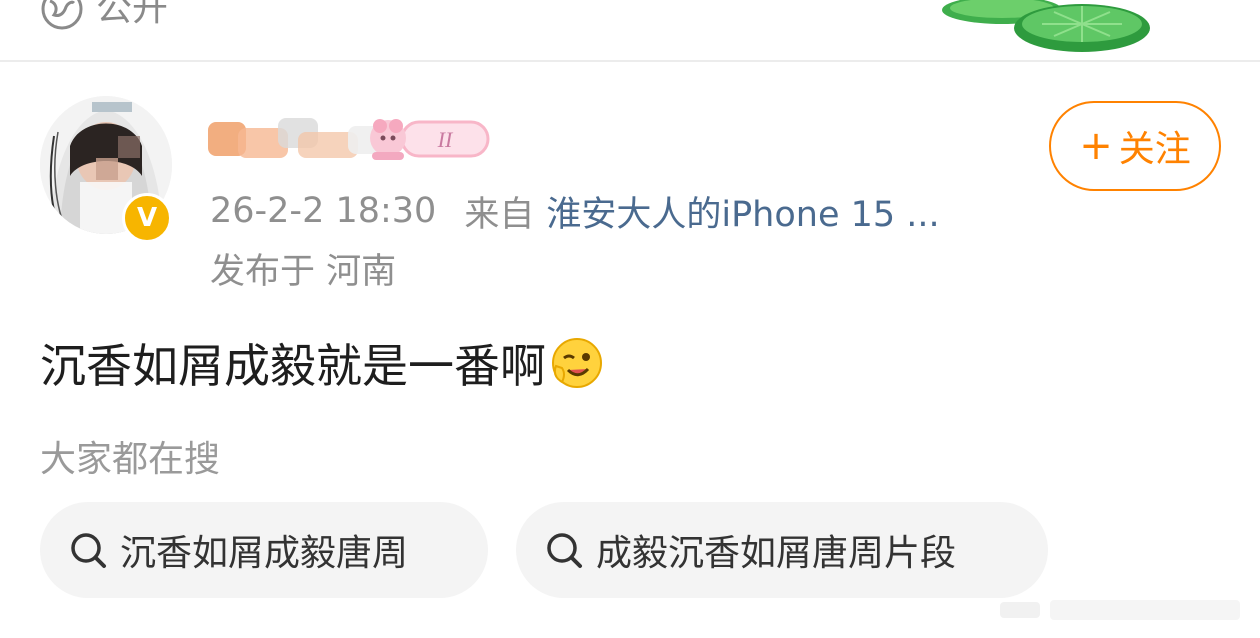  Describe the element at coordinates (303, 271) in the screenshot. I see `post-location: 发布于 河南` at that location.